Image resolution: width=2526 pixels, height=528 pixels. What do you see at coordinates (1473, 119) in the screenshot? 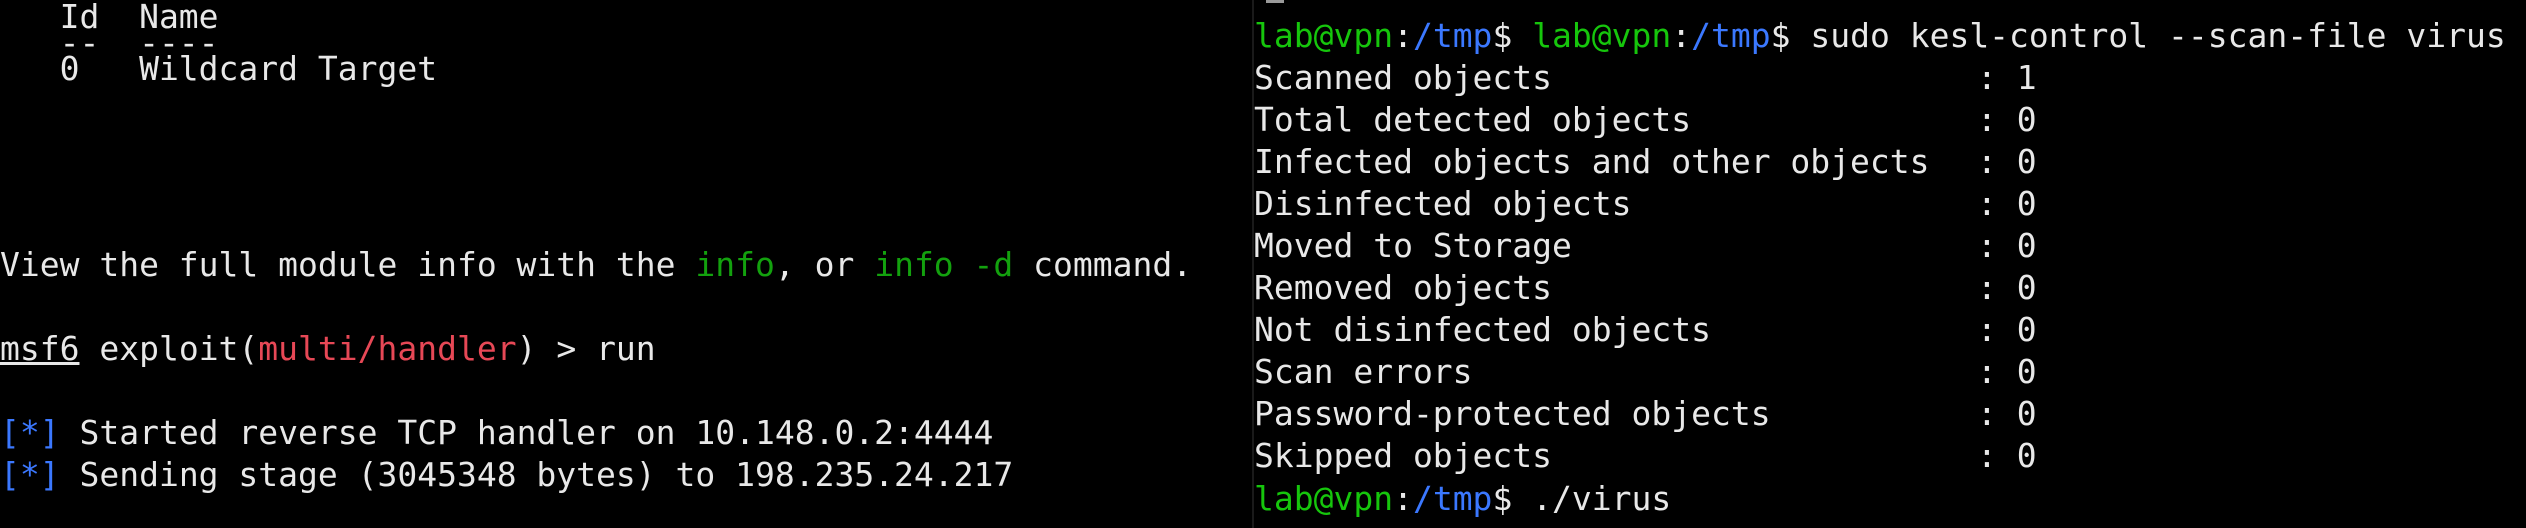
I see `scan-result-label: Total detected objects` at bounding box center [1473, 119].